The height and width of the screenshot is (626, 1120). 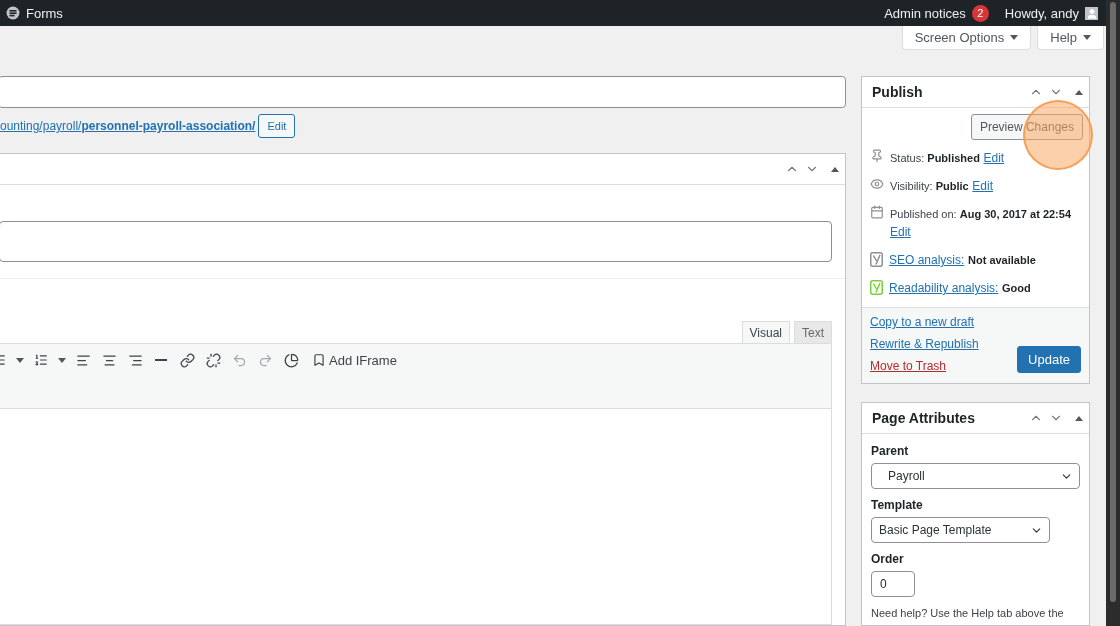 What do you see at coordinates (980, 13) in the screenshot?
I see `notice-count: 2` at bounding box center [980, 13].